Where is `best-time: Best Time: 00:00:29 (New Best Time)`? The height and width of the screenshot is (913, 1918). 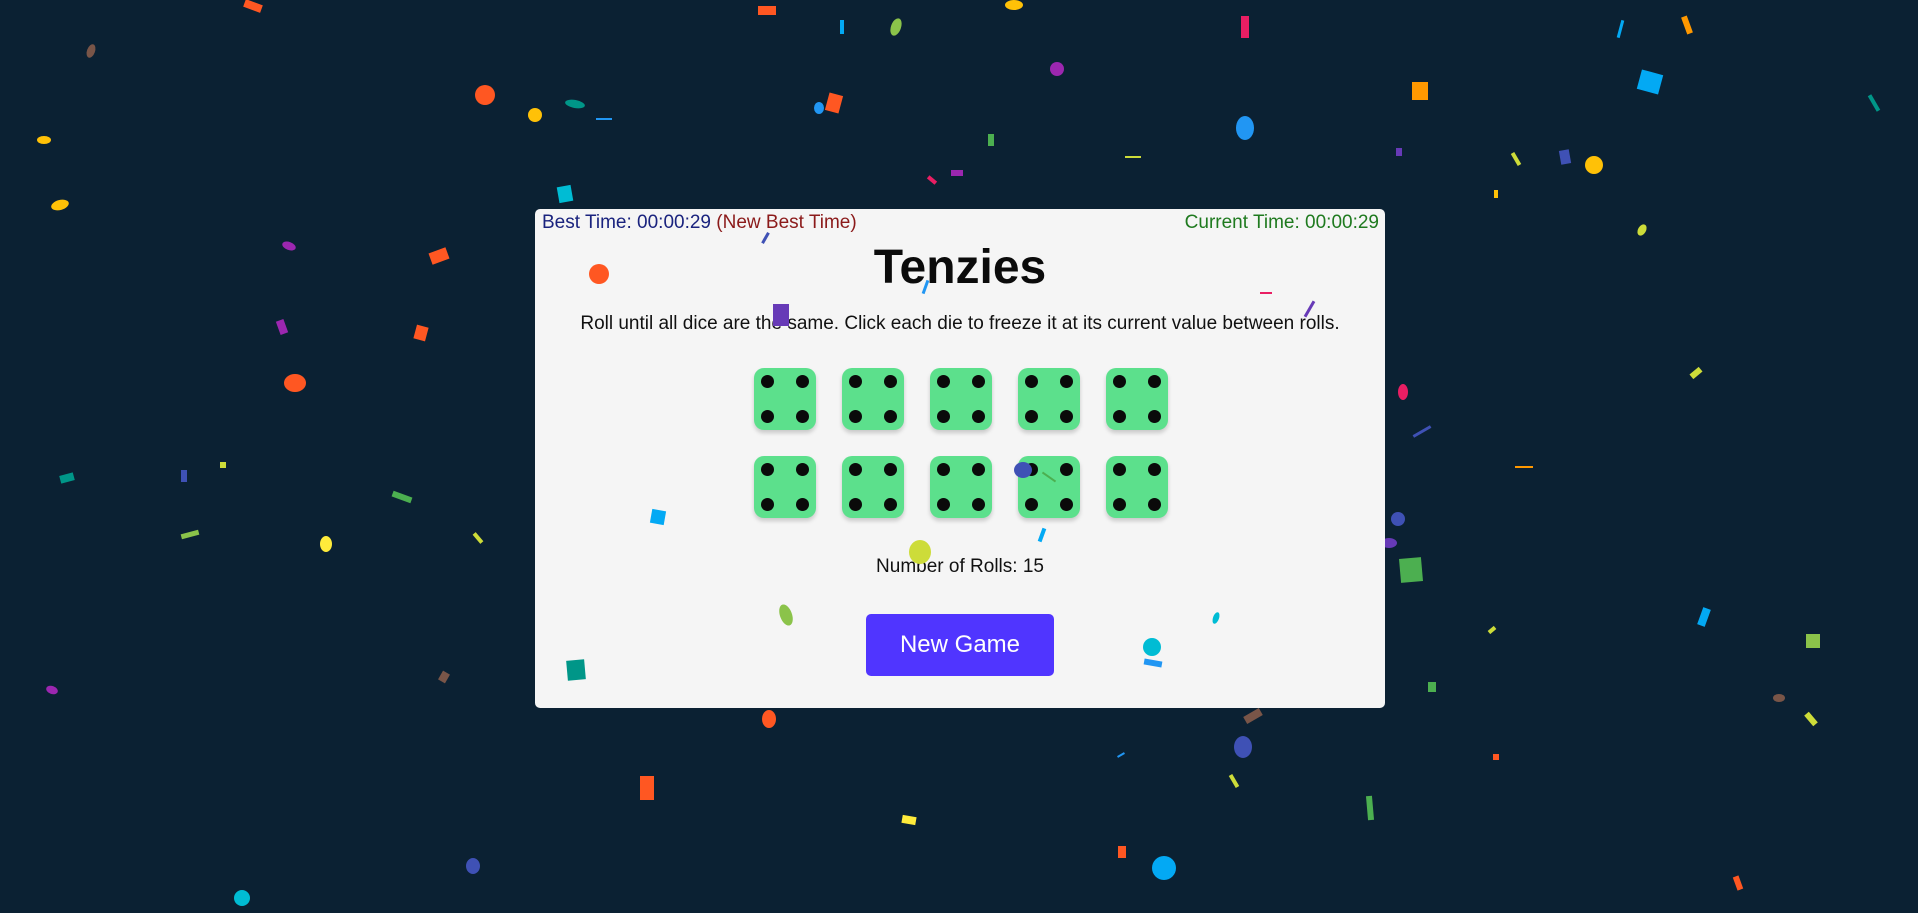 best-time: Best Time: 00:00:29 (New Best Time) is located at coordinates (699, 223).